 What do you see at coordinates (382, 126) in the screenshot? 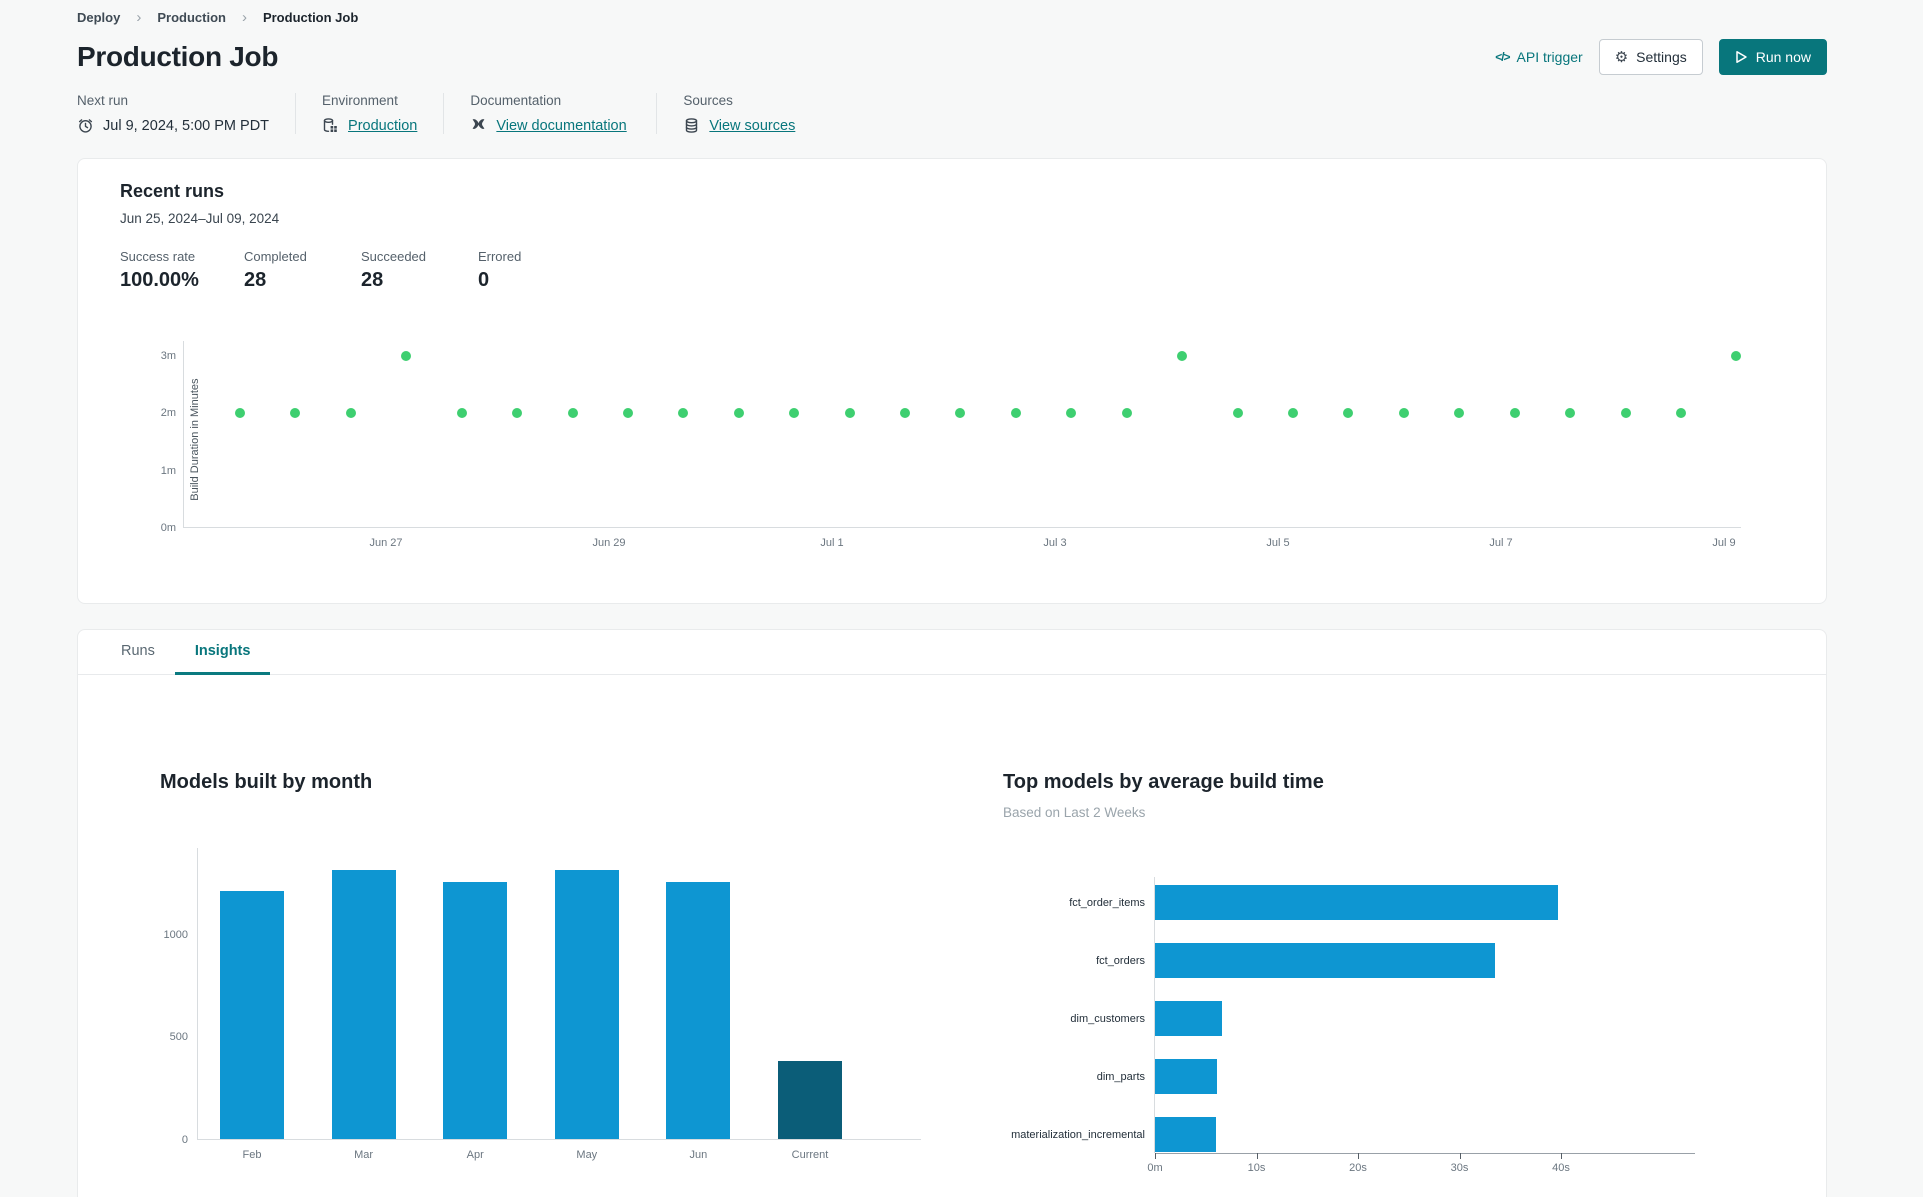
I see `environment-link: Production` at bounding box center [382, 126].